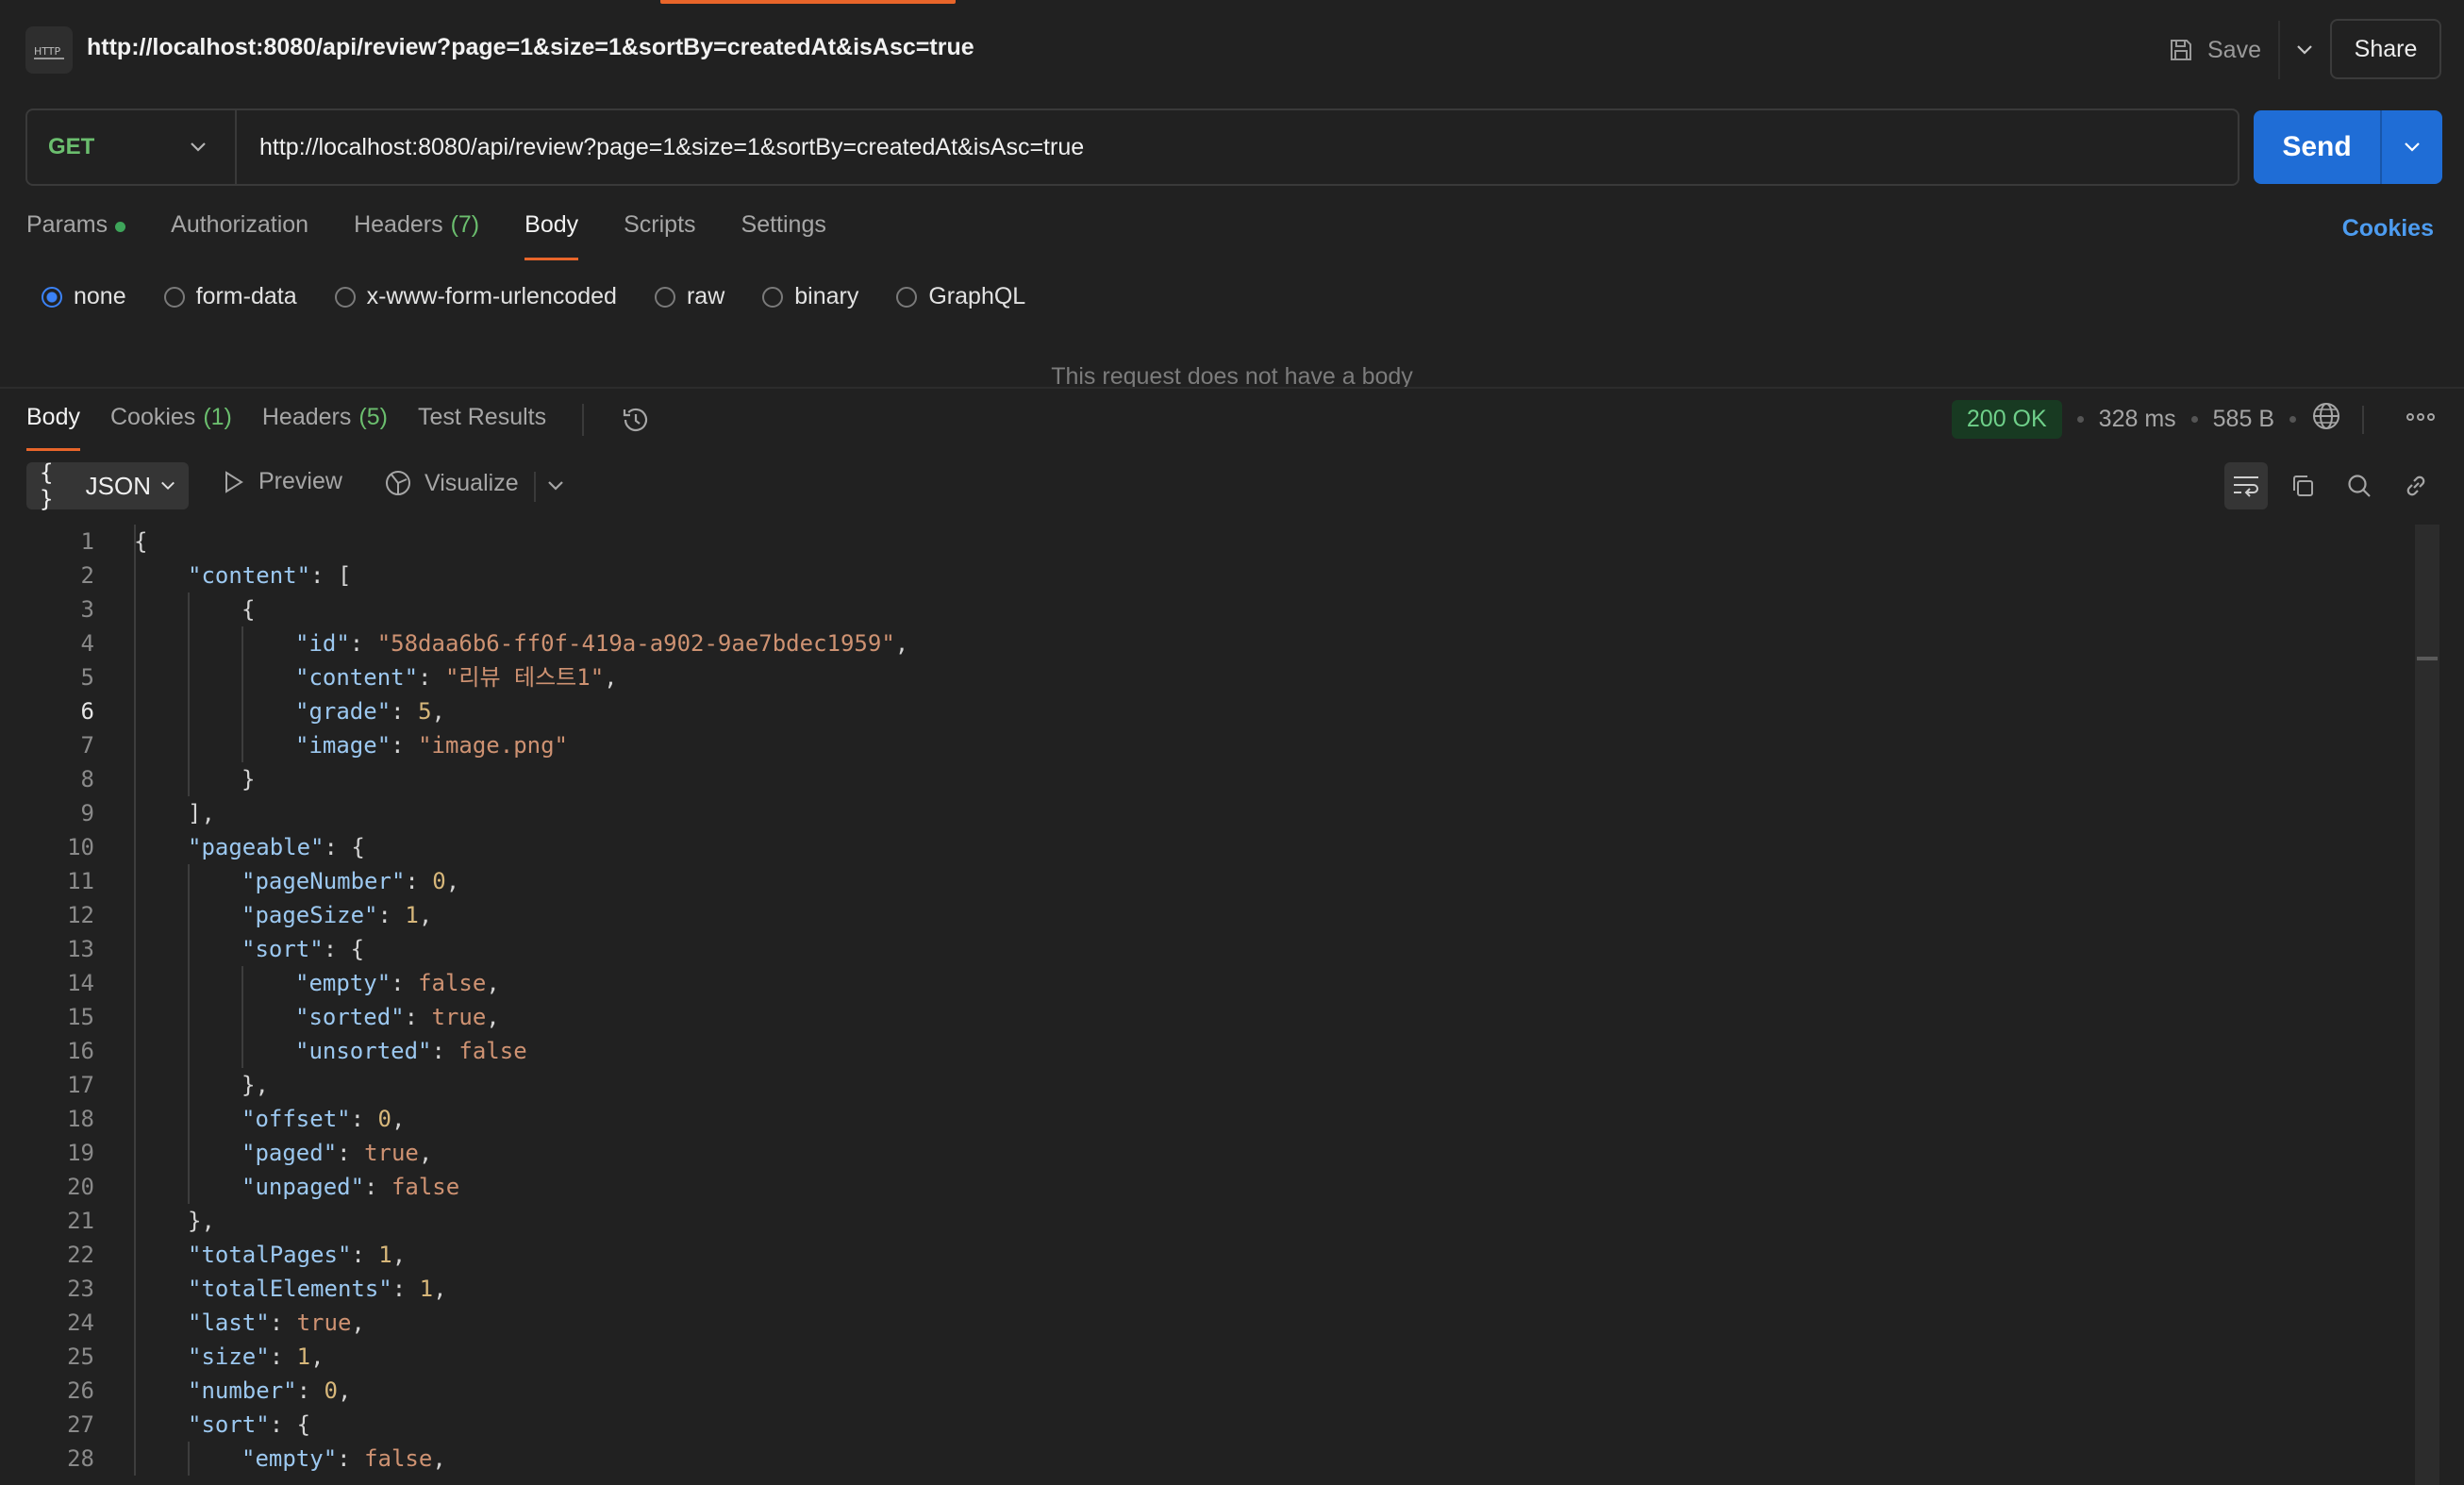 This screenshot has width=2464, height=1485. What do you see at coordinates (2388, 228) in the screenshot?
I see `cookies-link: Cookies` at bounding box center [2388, 228].